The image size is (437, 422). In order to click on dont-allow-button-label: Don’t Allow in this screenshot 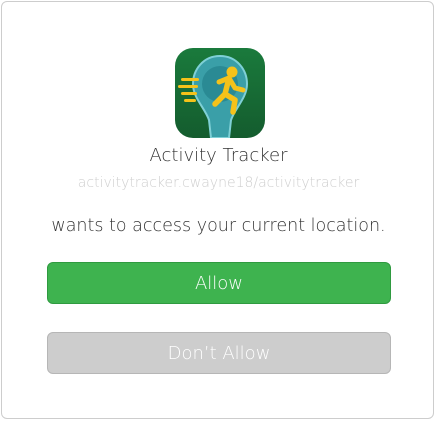, I will do `click(219, 353)`.